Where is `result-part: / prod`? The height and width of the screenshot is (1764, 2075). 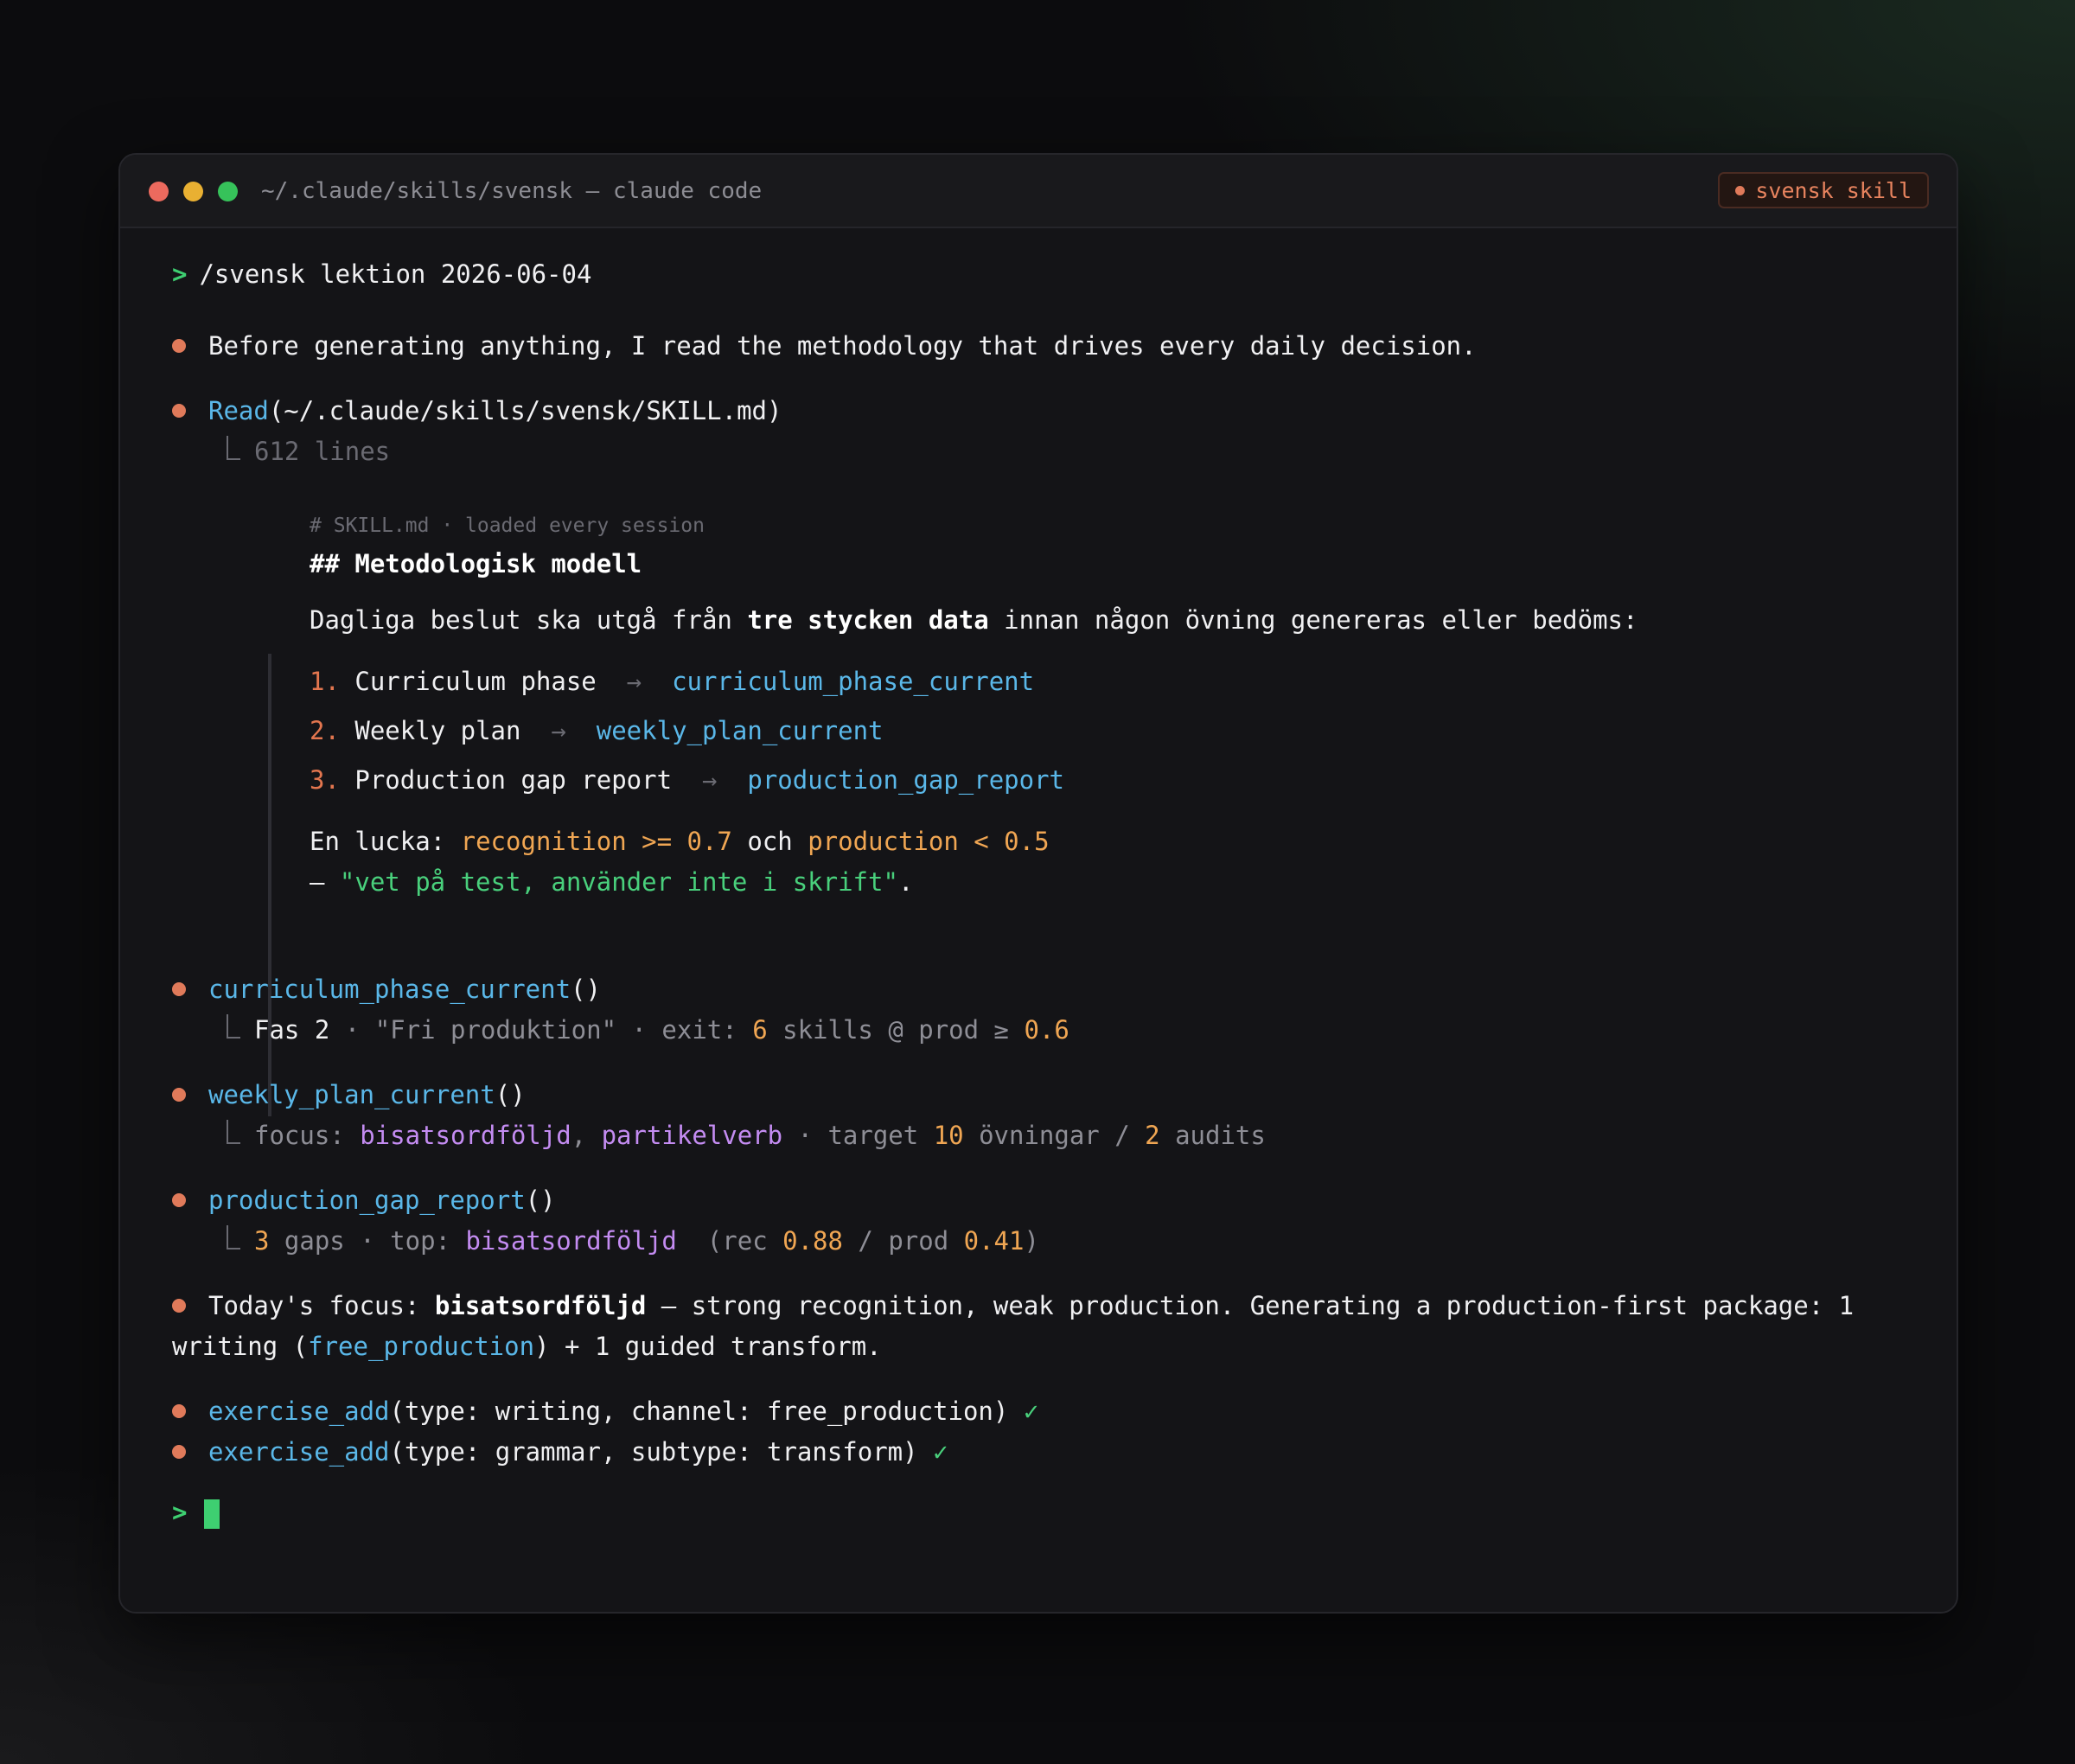 result-part: / prod is located at coordinates (903, 1241).